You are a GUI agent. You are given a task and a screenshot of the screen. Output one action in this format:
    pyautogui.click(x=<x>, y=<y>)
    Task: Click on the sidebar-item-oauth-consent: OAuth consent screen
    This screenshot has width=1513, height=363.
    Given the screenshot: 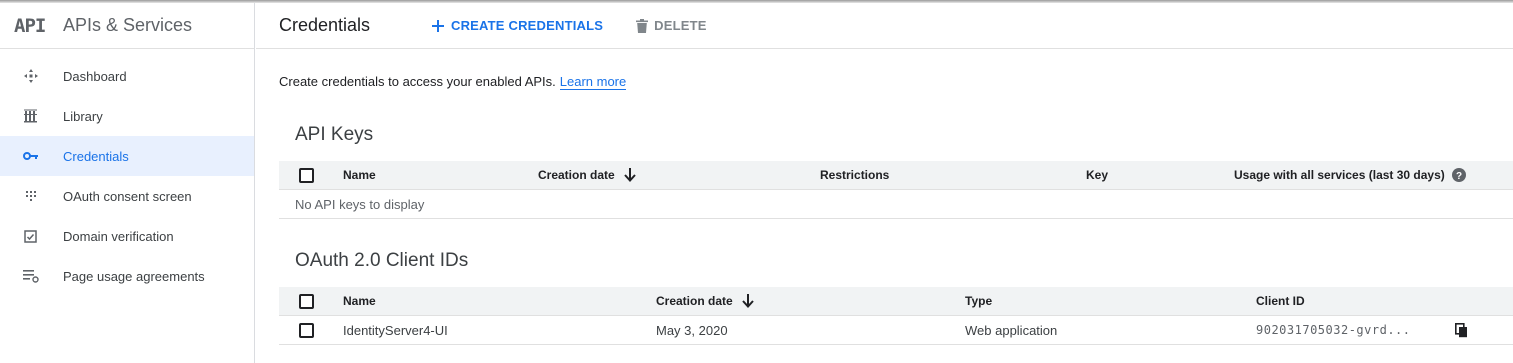 What is the action you would take?
    pyautogui.click(x=127, y=196)
    